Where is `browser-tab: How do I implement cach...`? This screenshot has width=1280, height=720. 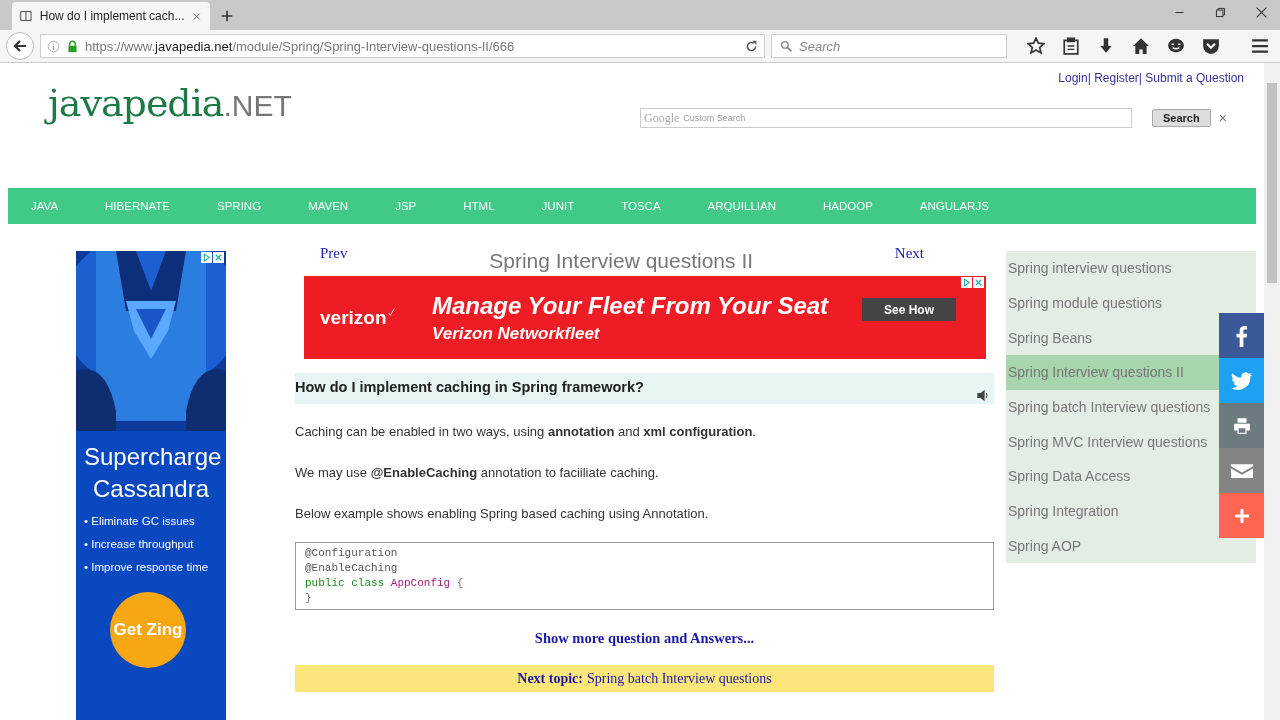
browser-tab: How do I implement cach... is located at coordinates (111, 16).